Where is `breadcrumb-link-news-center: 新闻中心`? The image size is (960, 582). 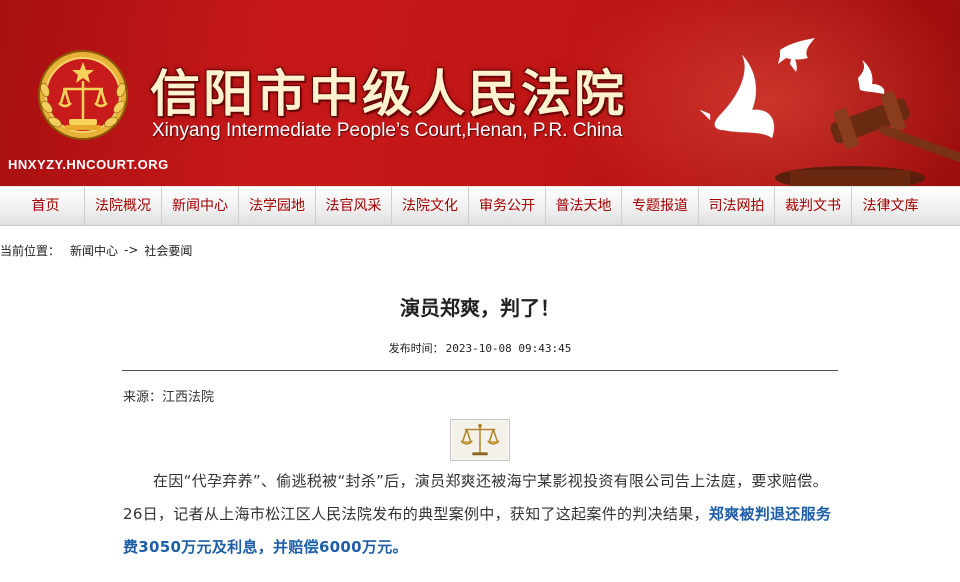
breadcrumb-link-news-center: 新闻中心 is located at coordinates (94, 250).